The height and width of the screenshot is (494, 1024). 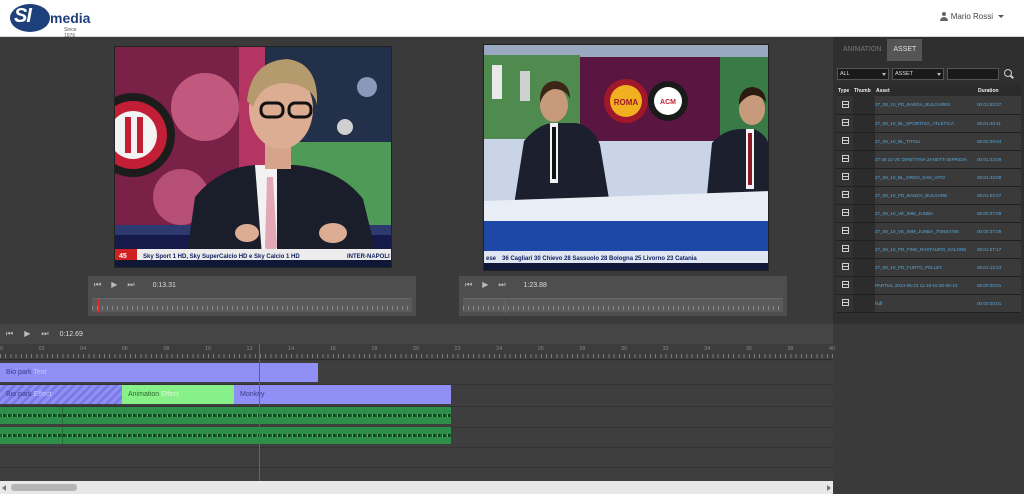 What do you see at coordinates (926, 303) in the screenshot?
I see `asset-name: fsdf` at bounding box center [926, 303].